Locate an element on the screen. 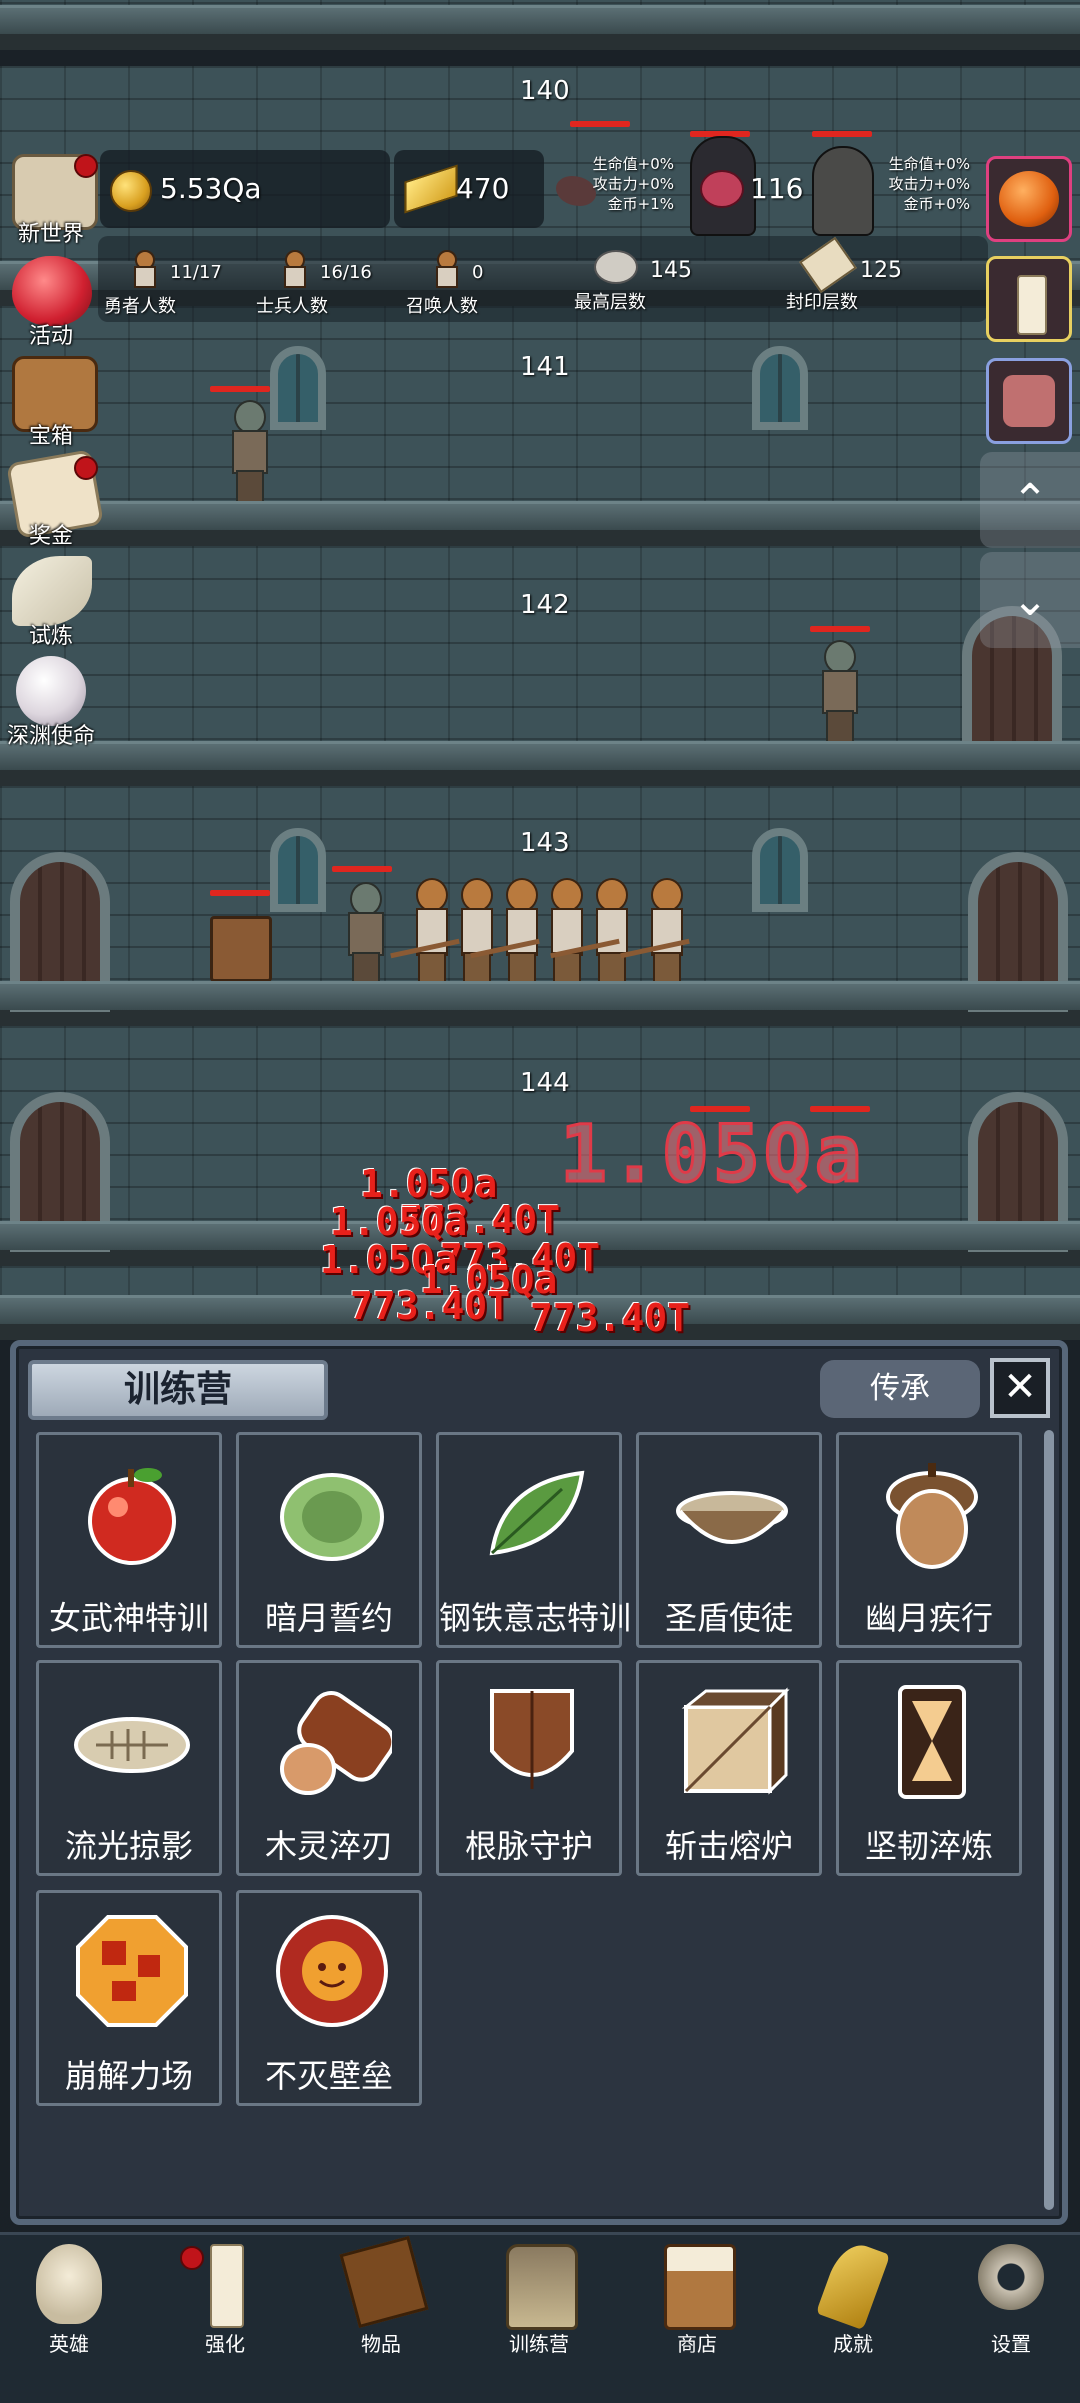 Image resolution: width=1080 pixels, height=2403 pixels. summon-count-icon is located at coordinates (445, 269).